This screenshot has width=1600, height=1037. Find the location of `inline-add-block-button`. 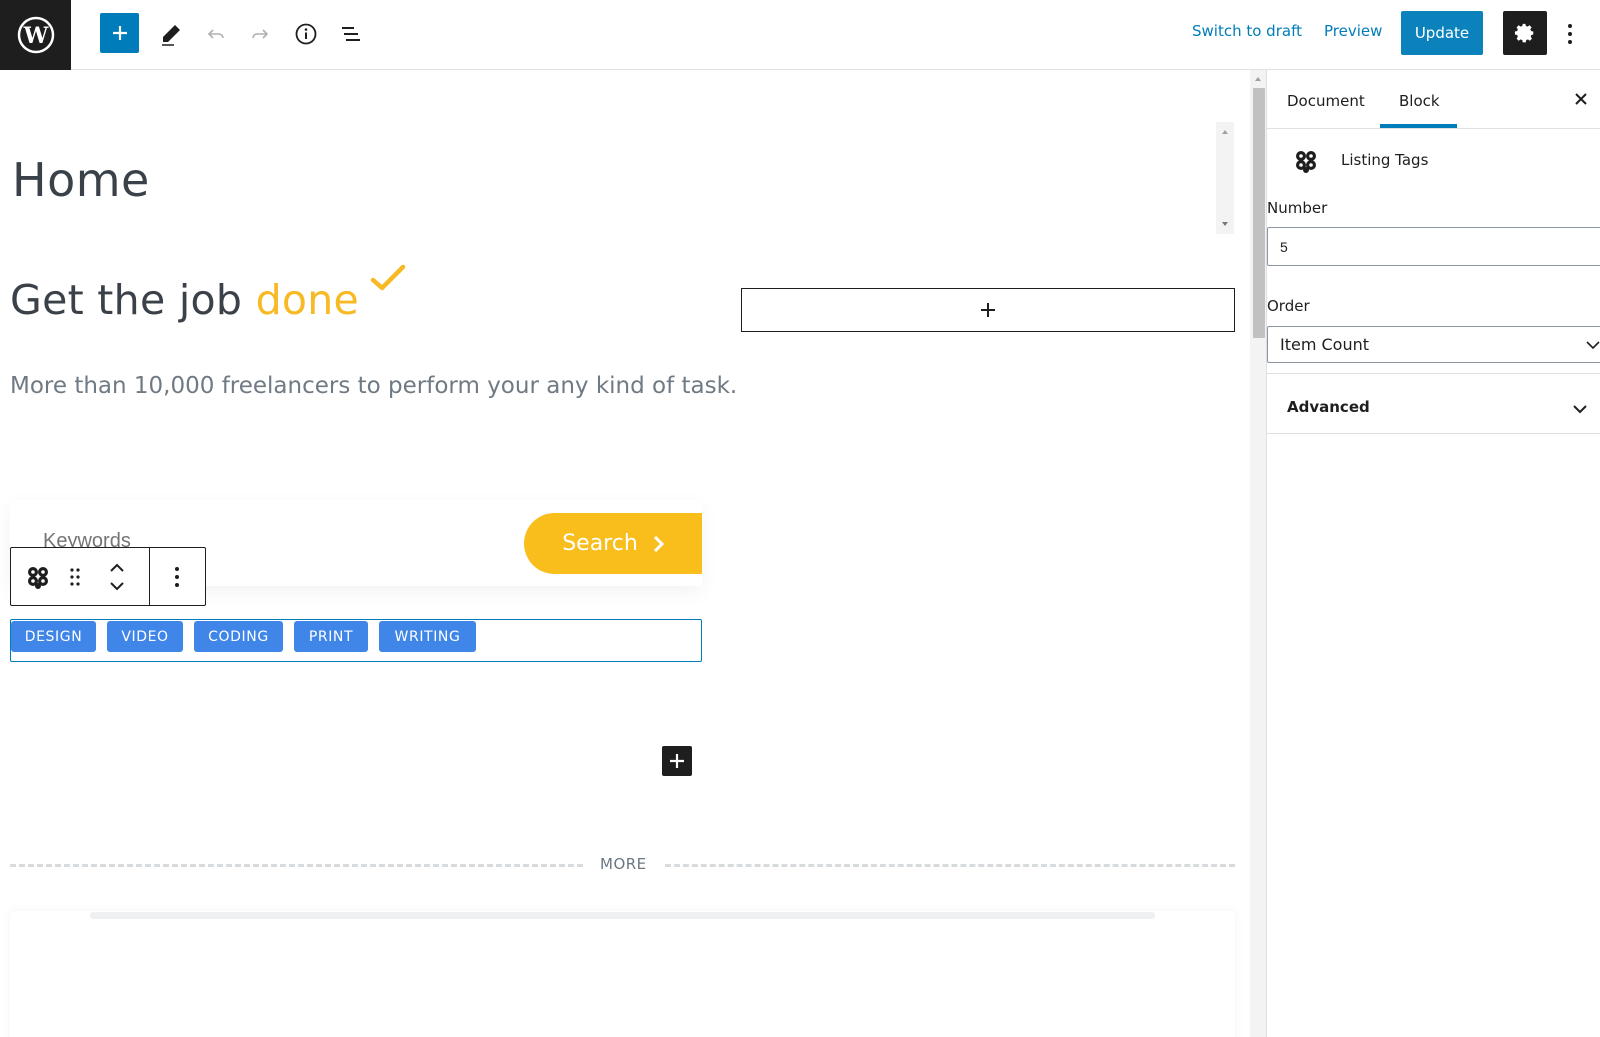

inline-add-block-button is located at coordinates (677, 761).